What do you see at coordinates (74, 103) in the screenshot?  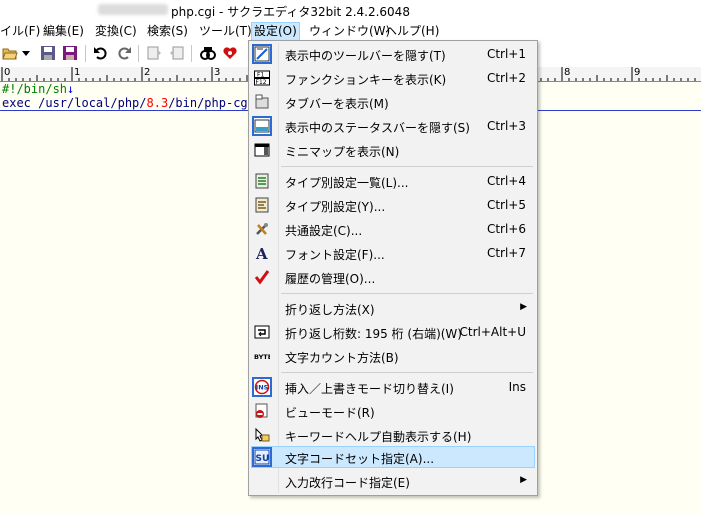 I see `line-text: exec /usr/local/php/` at bounding box center [74, 103].